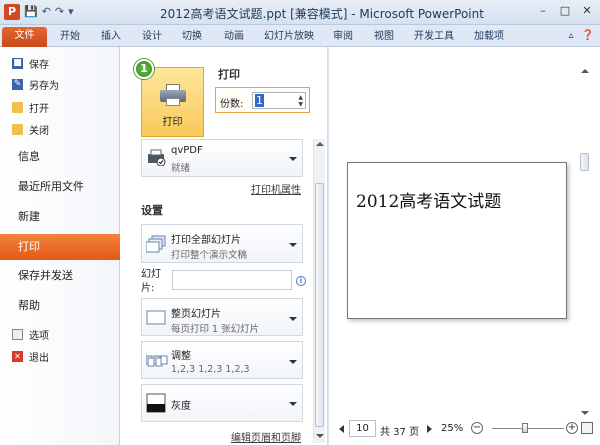 This screenshot has height=445, width=600. I want to click on tab-insert: 插入, so click(111, 37).